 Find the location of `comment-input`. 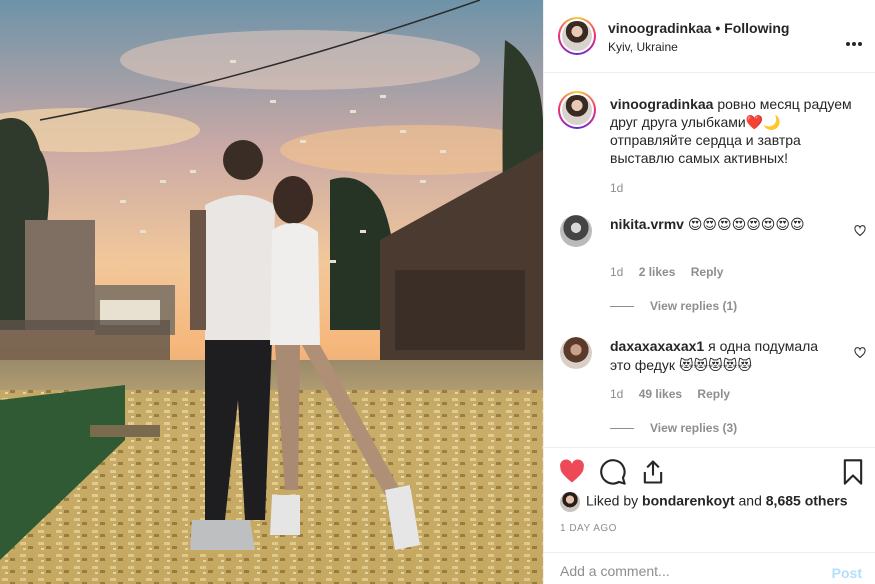

comment-input is located at coordinates (685, 571).